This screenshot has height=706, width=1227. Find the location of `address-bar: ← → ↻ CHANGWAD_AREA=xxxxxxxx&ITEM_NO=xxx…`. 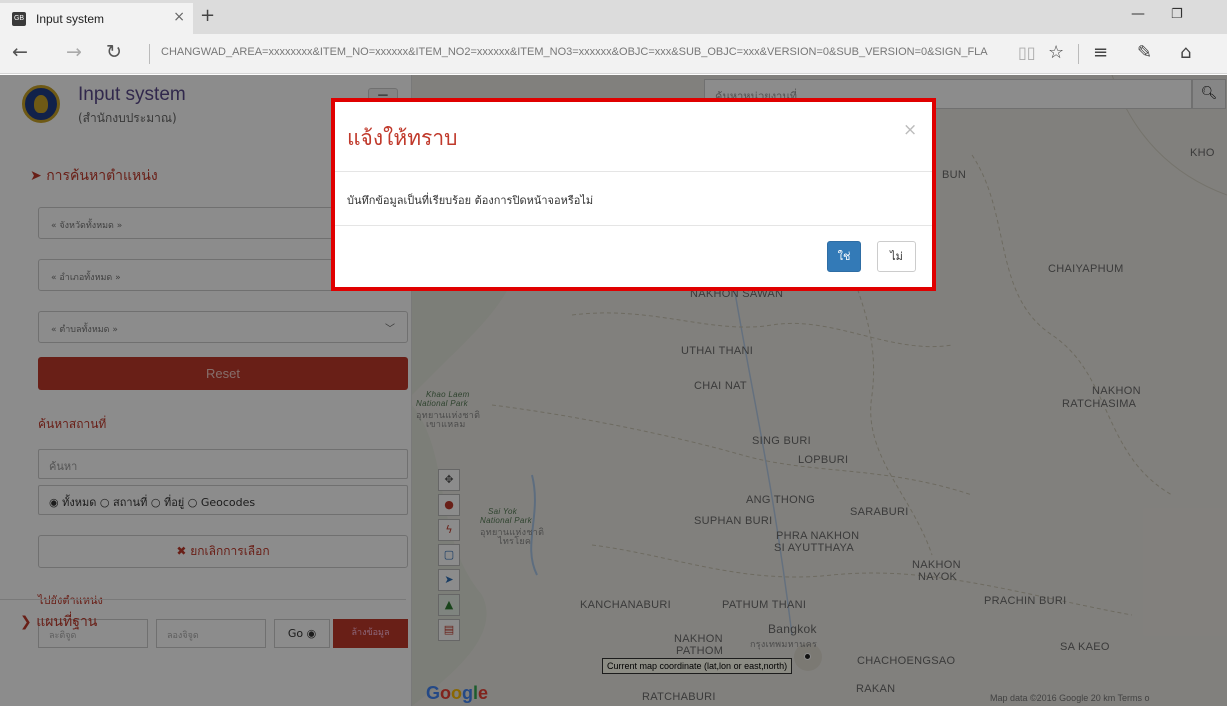

address-bar: ← → ↻ CHANGWAD_AREA=xxxxxxxx&ITEM_NO=xxx… is located at coordinates (613, 54).